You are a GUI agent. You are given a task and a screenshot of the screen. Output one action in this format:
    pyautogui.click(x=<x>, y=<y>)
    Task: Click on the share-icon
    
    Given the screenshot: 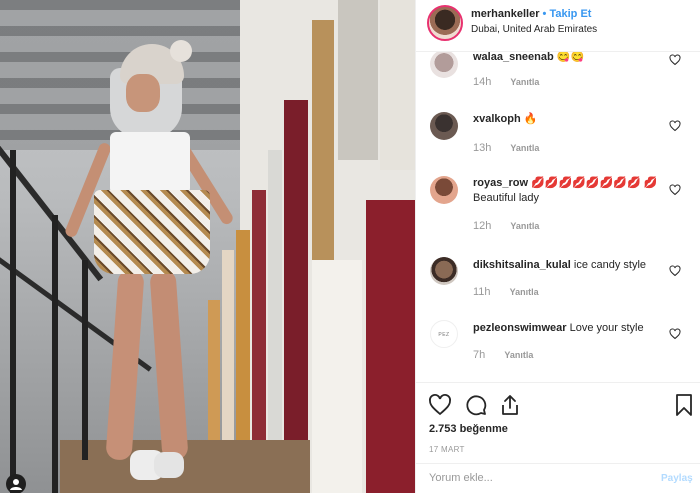 What is the action you would take?
    pyautogui.click(x=510, y=405)
    